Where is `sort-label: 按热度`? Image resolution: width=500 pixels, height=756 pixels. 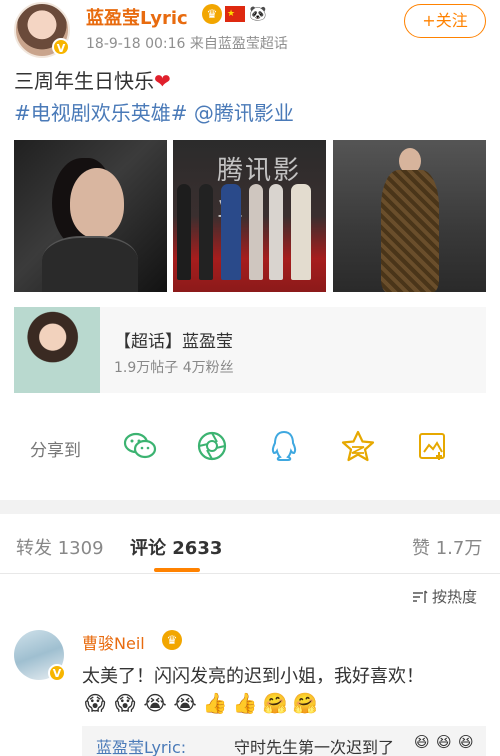
sort-label: 按热度 is located at coordinates (455, 597).